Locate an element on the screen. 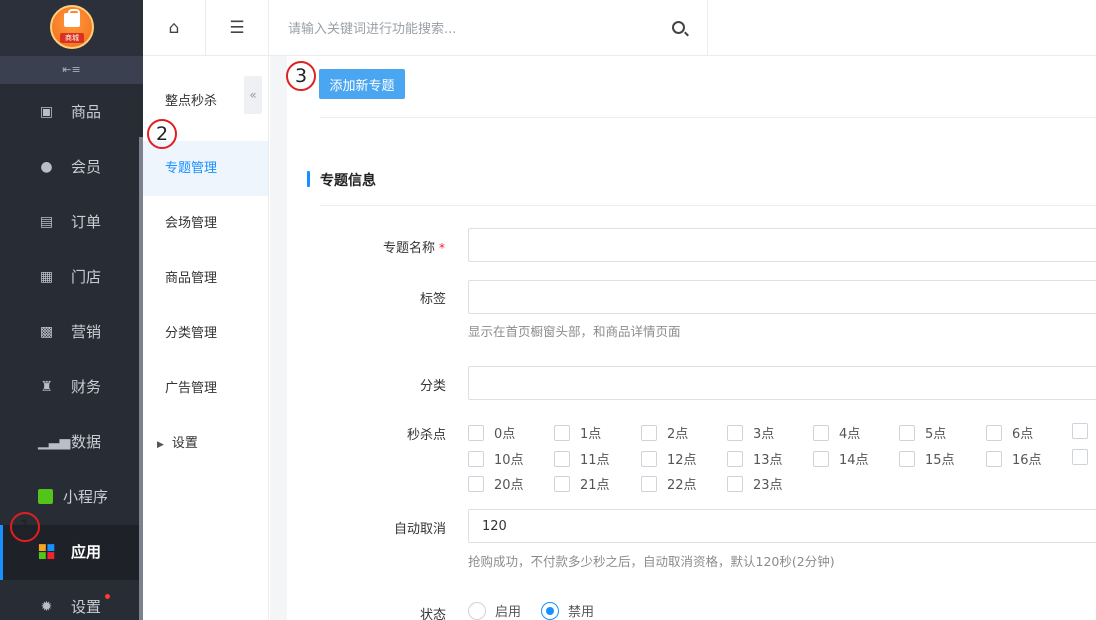 This screenshot has height=620, width=1096. sidebar-item-finance: ♜ 财务 is located at coordinates (69, 387).